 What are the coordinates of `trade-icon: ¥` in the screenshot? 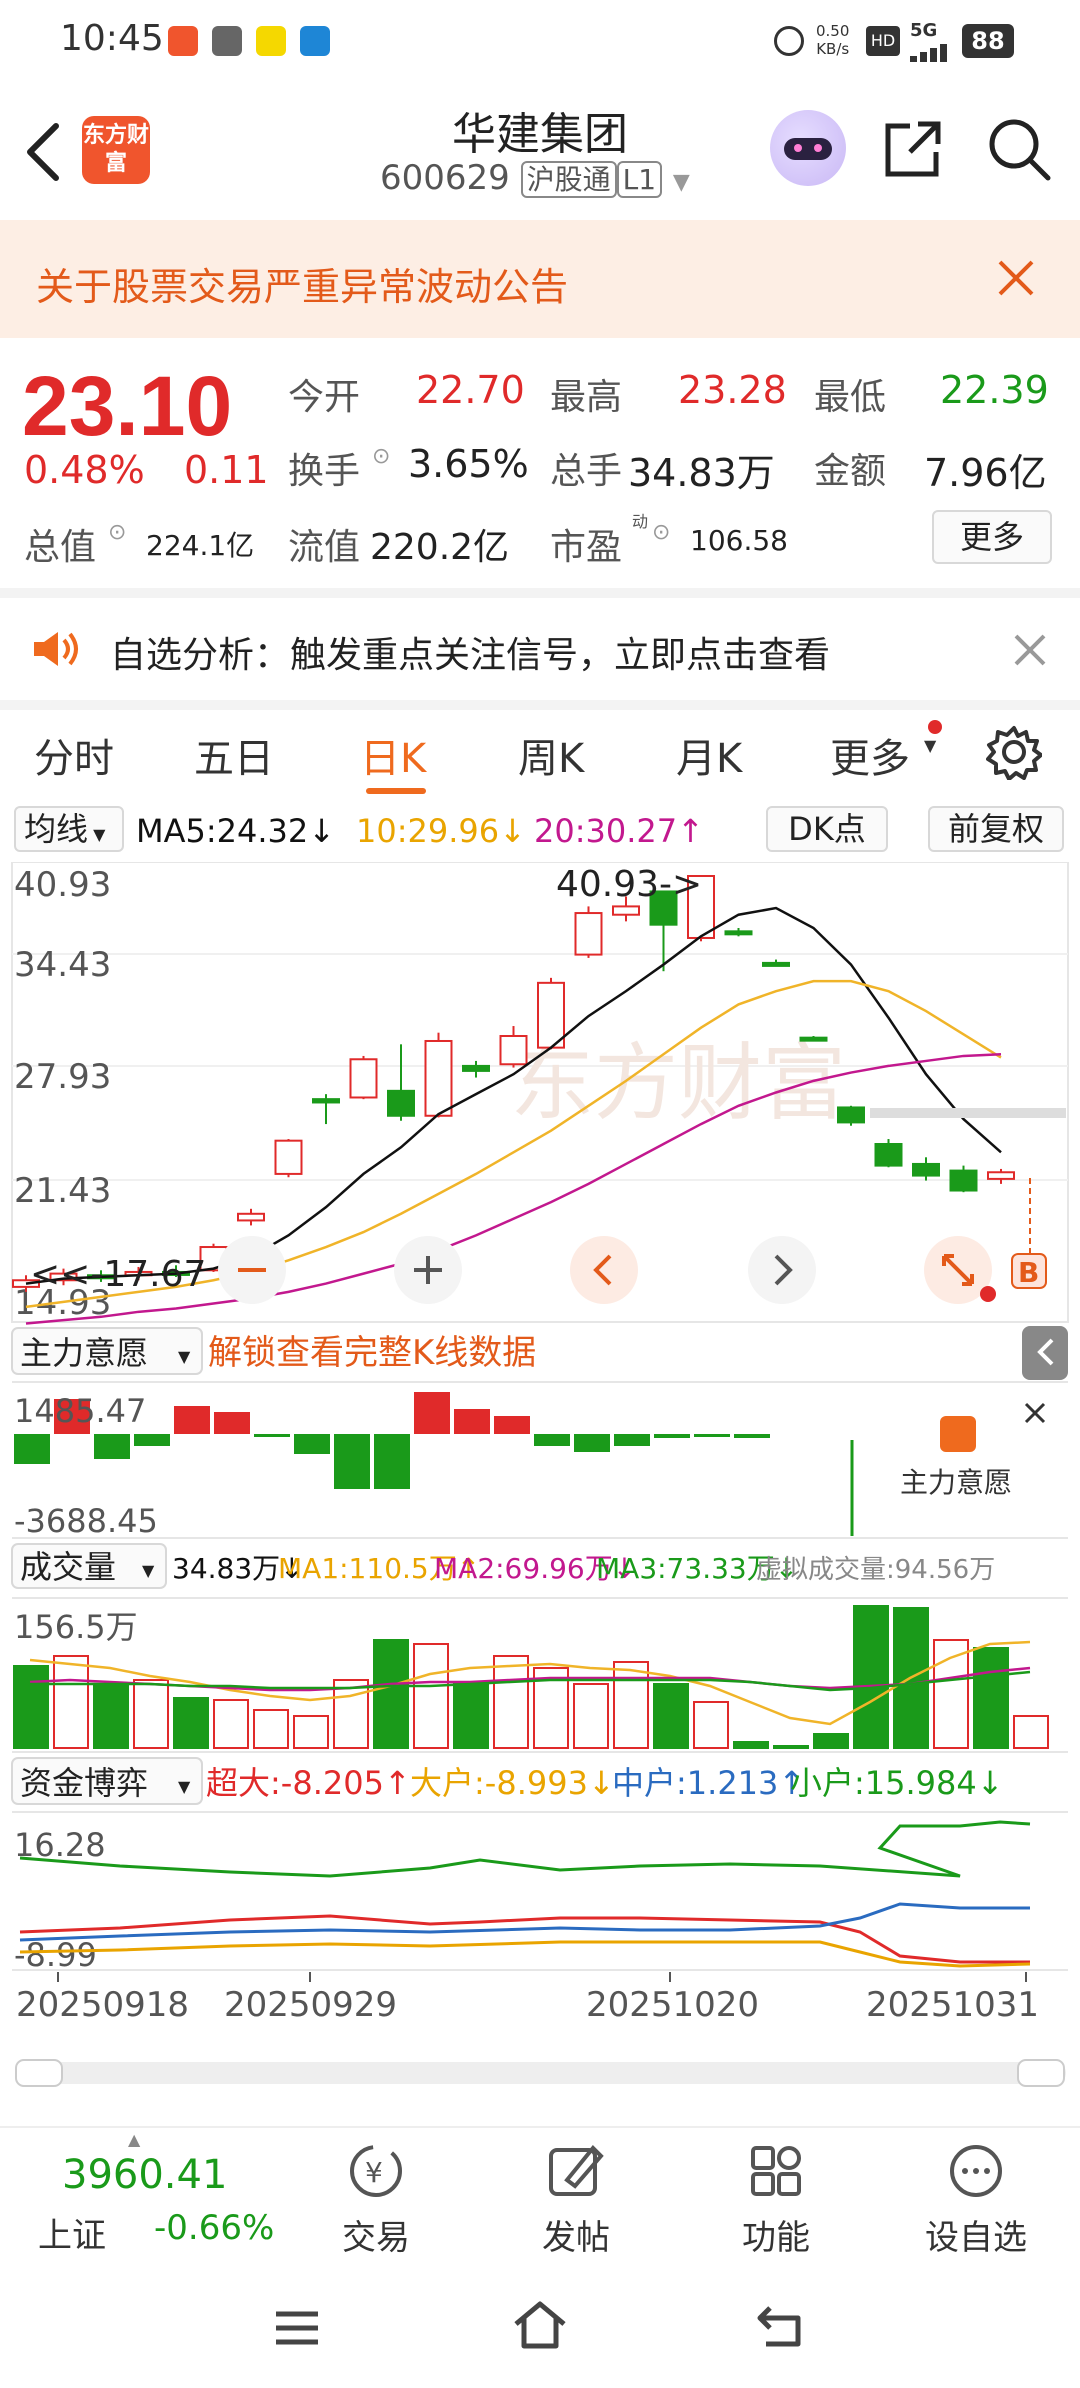 It's located at (376, 2171).